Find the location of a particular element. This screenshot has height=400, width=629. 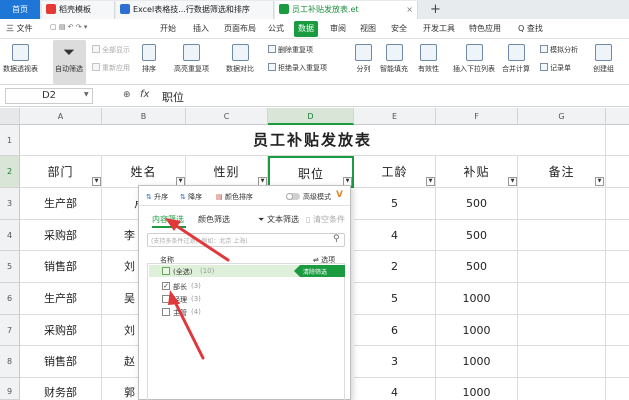

row-header-4: 4 is located at coordinates (10, 235).